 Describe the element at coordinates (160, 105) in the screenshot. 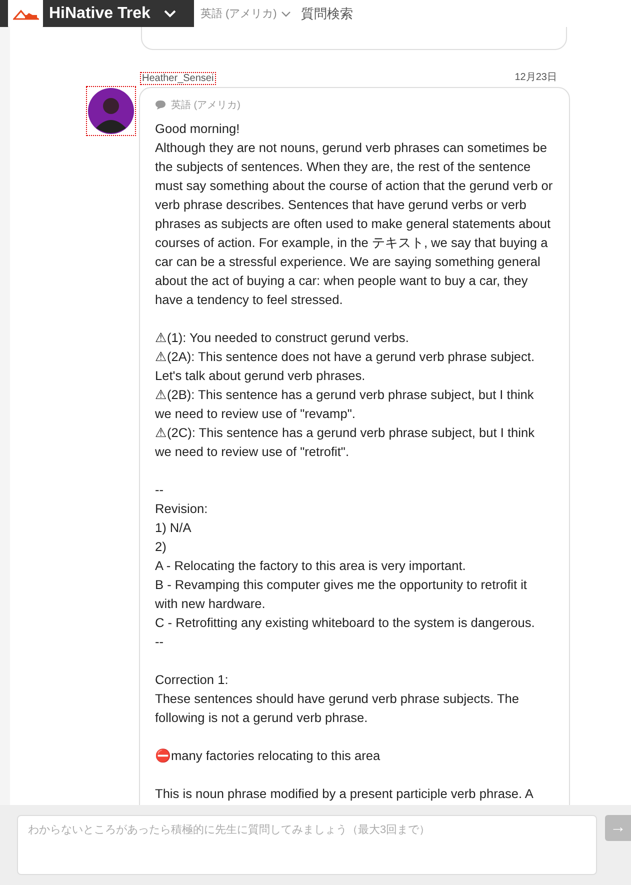

I see `speech-bubble-icon` at that location.